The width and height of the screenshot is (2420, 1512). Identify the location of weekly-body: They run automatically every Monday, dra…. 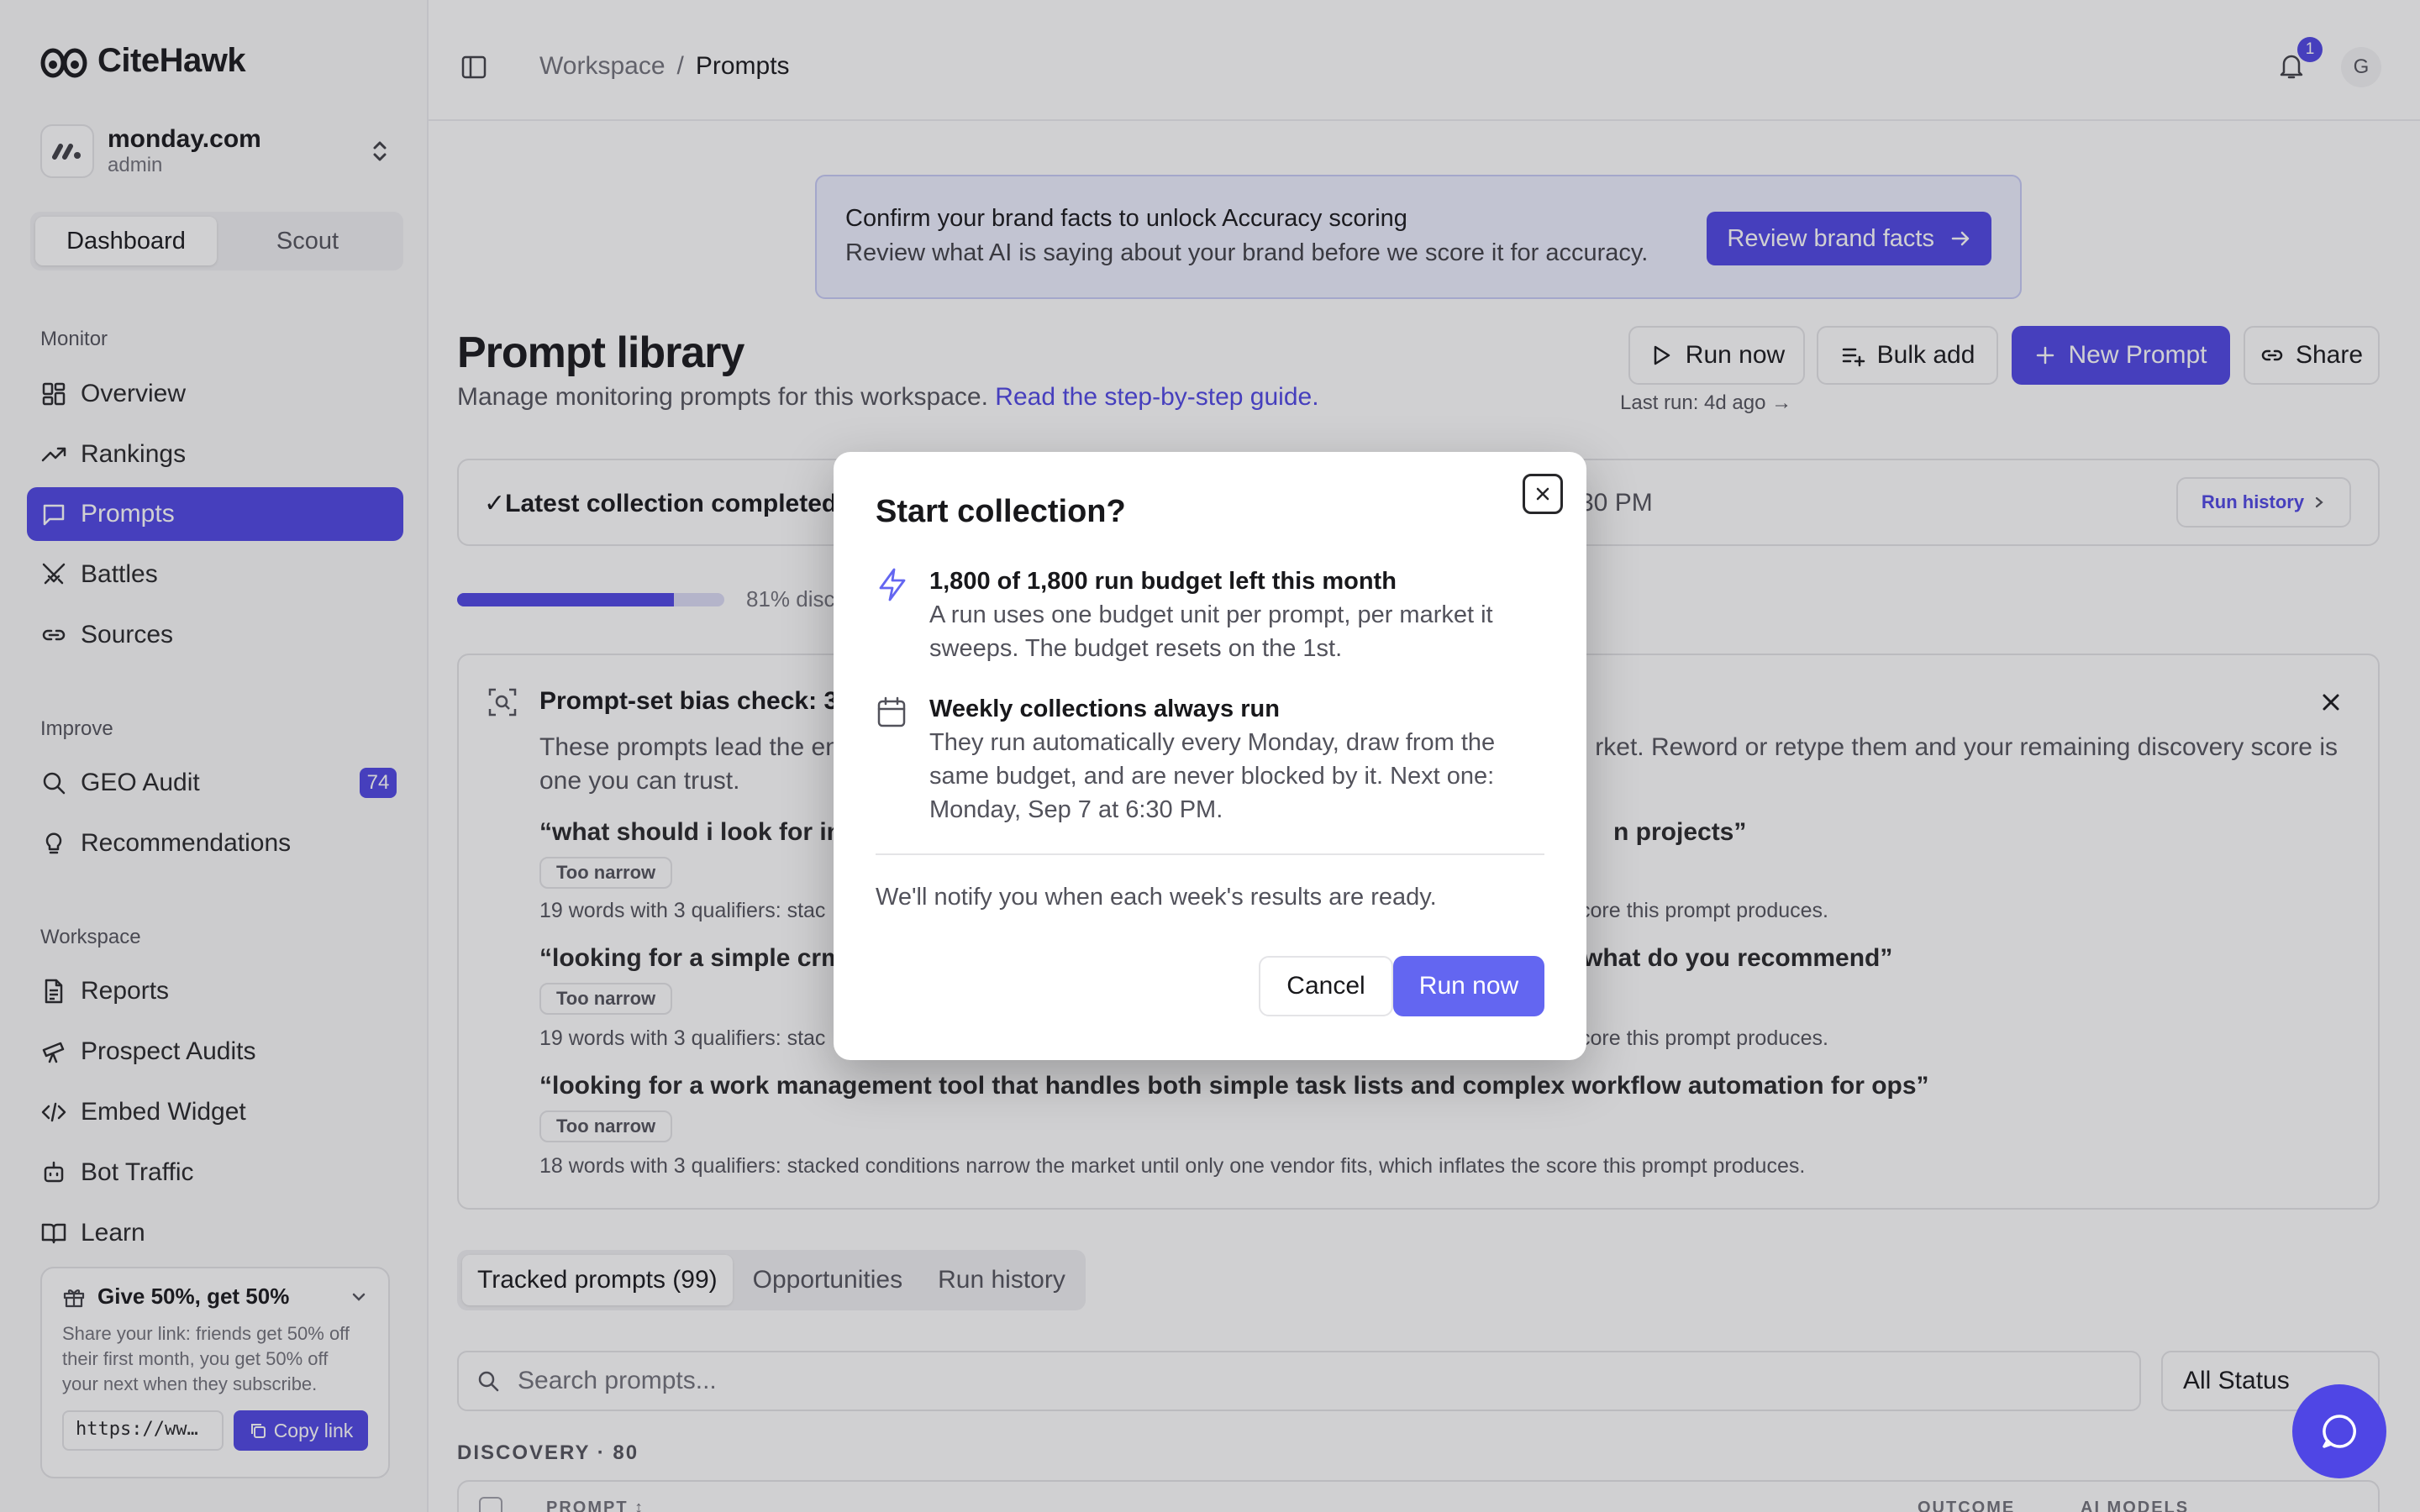
(1212, 776).